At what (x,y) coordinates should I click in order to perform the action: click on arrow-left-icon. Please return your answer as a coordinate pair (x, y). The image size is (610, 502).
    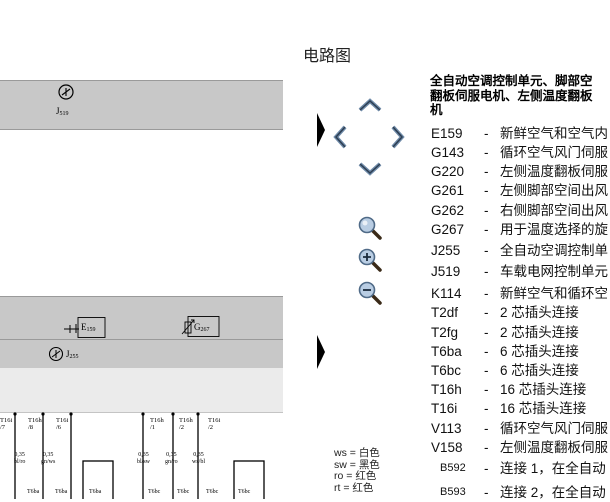
    Looking at the image, I should click on (340, 137).